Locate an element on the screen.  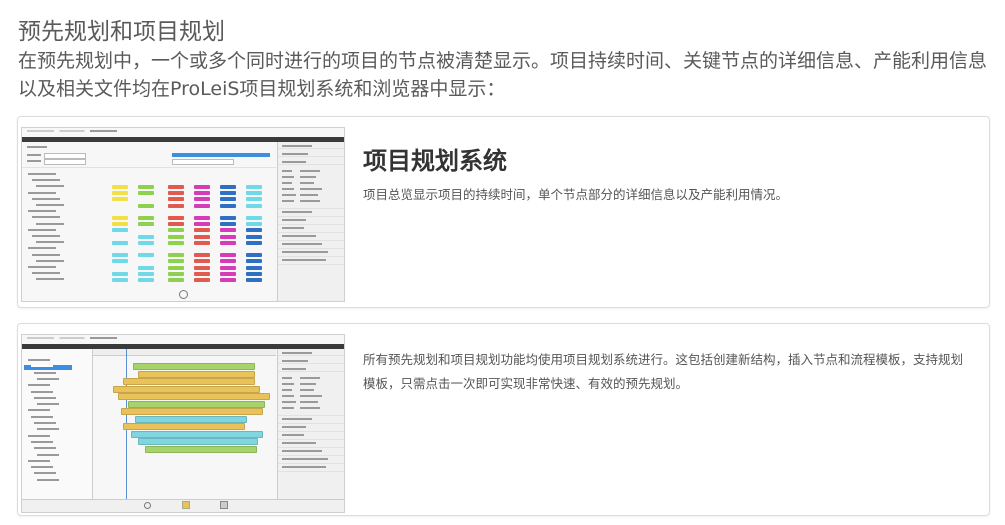
card-text: 项目总览显示项目的持续时间，单个节点部分的详细信息以及产能利用情况。 is located at coordinates (576, 194).